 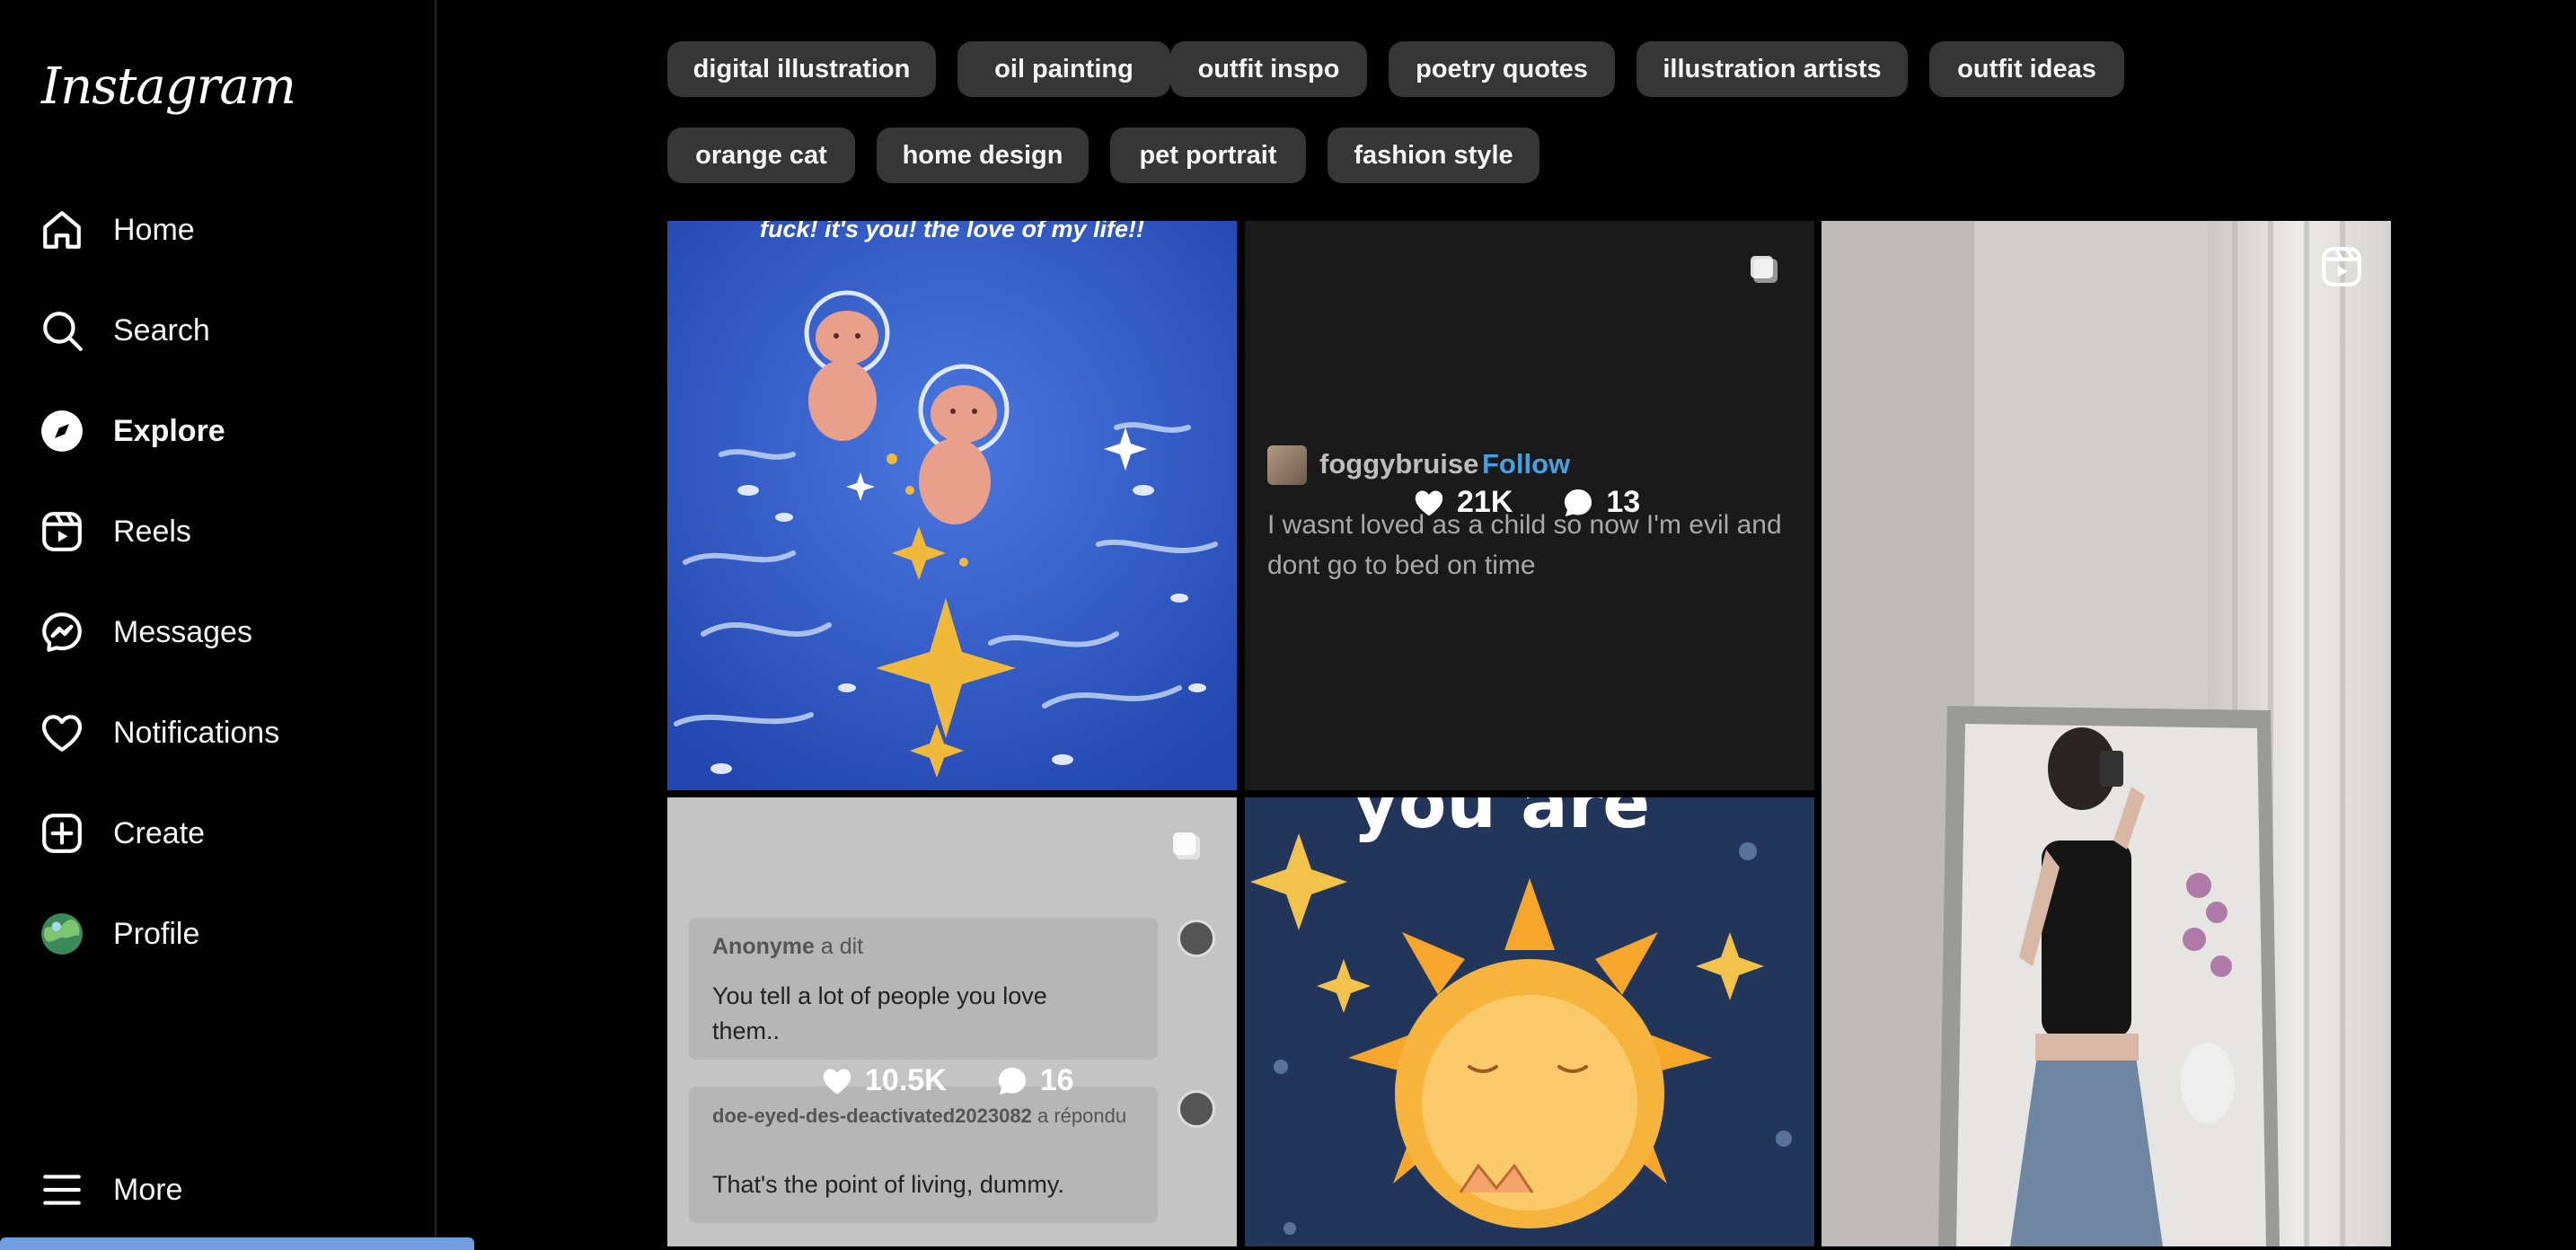 I want to click on sidebar-item-label: Create, so click(x=159, y=832).